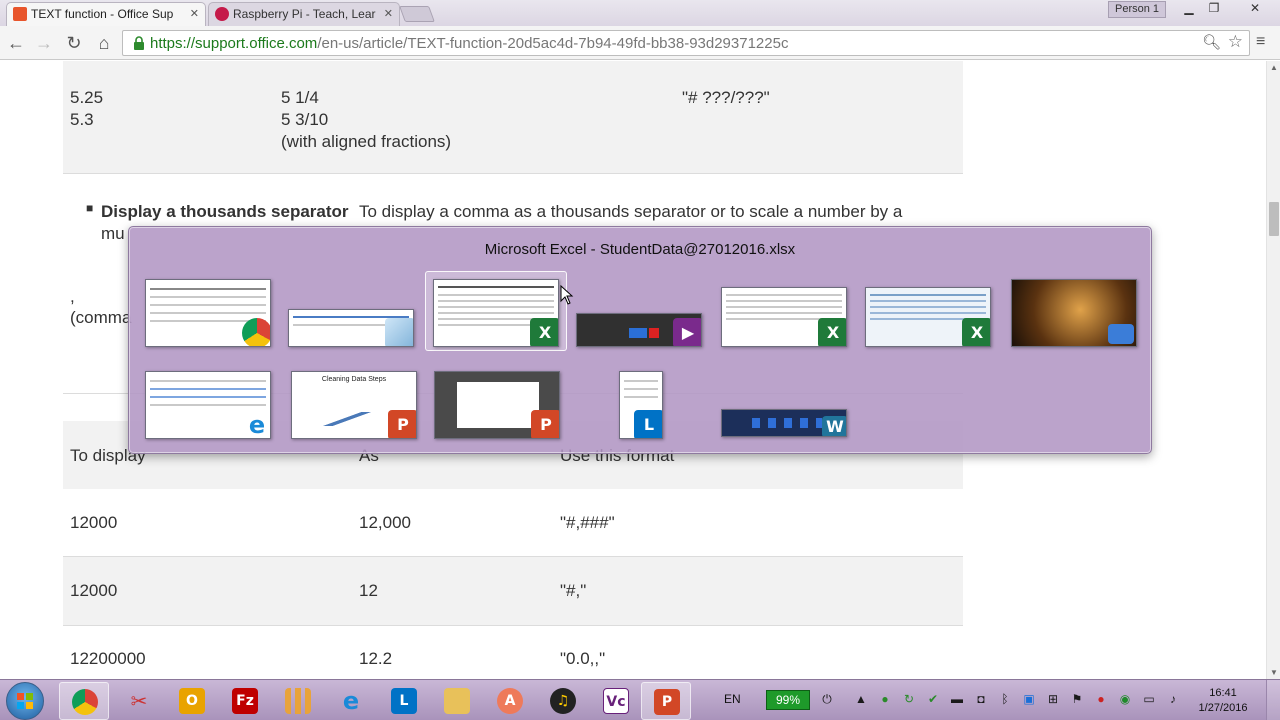 The width and height of the screenshot is (1280, 720). What do you see at coordinates (909, 699) in the screenshot?
I see `tray-refresh-icon: ↻` at bounding box center [909, 699].